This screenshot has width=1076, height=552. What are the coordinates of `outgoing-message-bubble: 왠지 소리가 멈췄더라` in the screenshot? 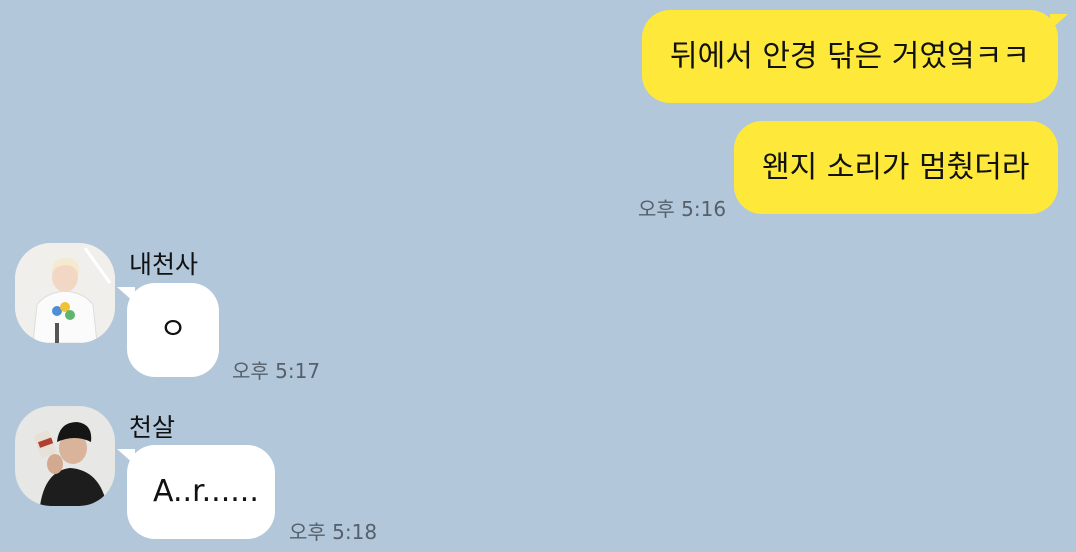 It's located at (896, 167).